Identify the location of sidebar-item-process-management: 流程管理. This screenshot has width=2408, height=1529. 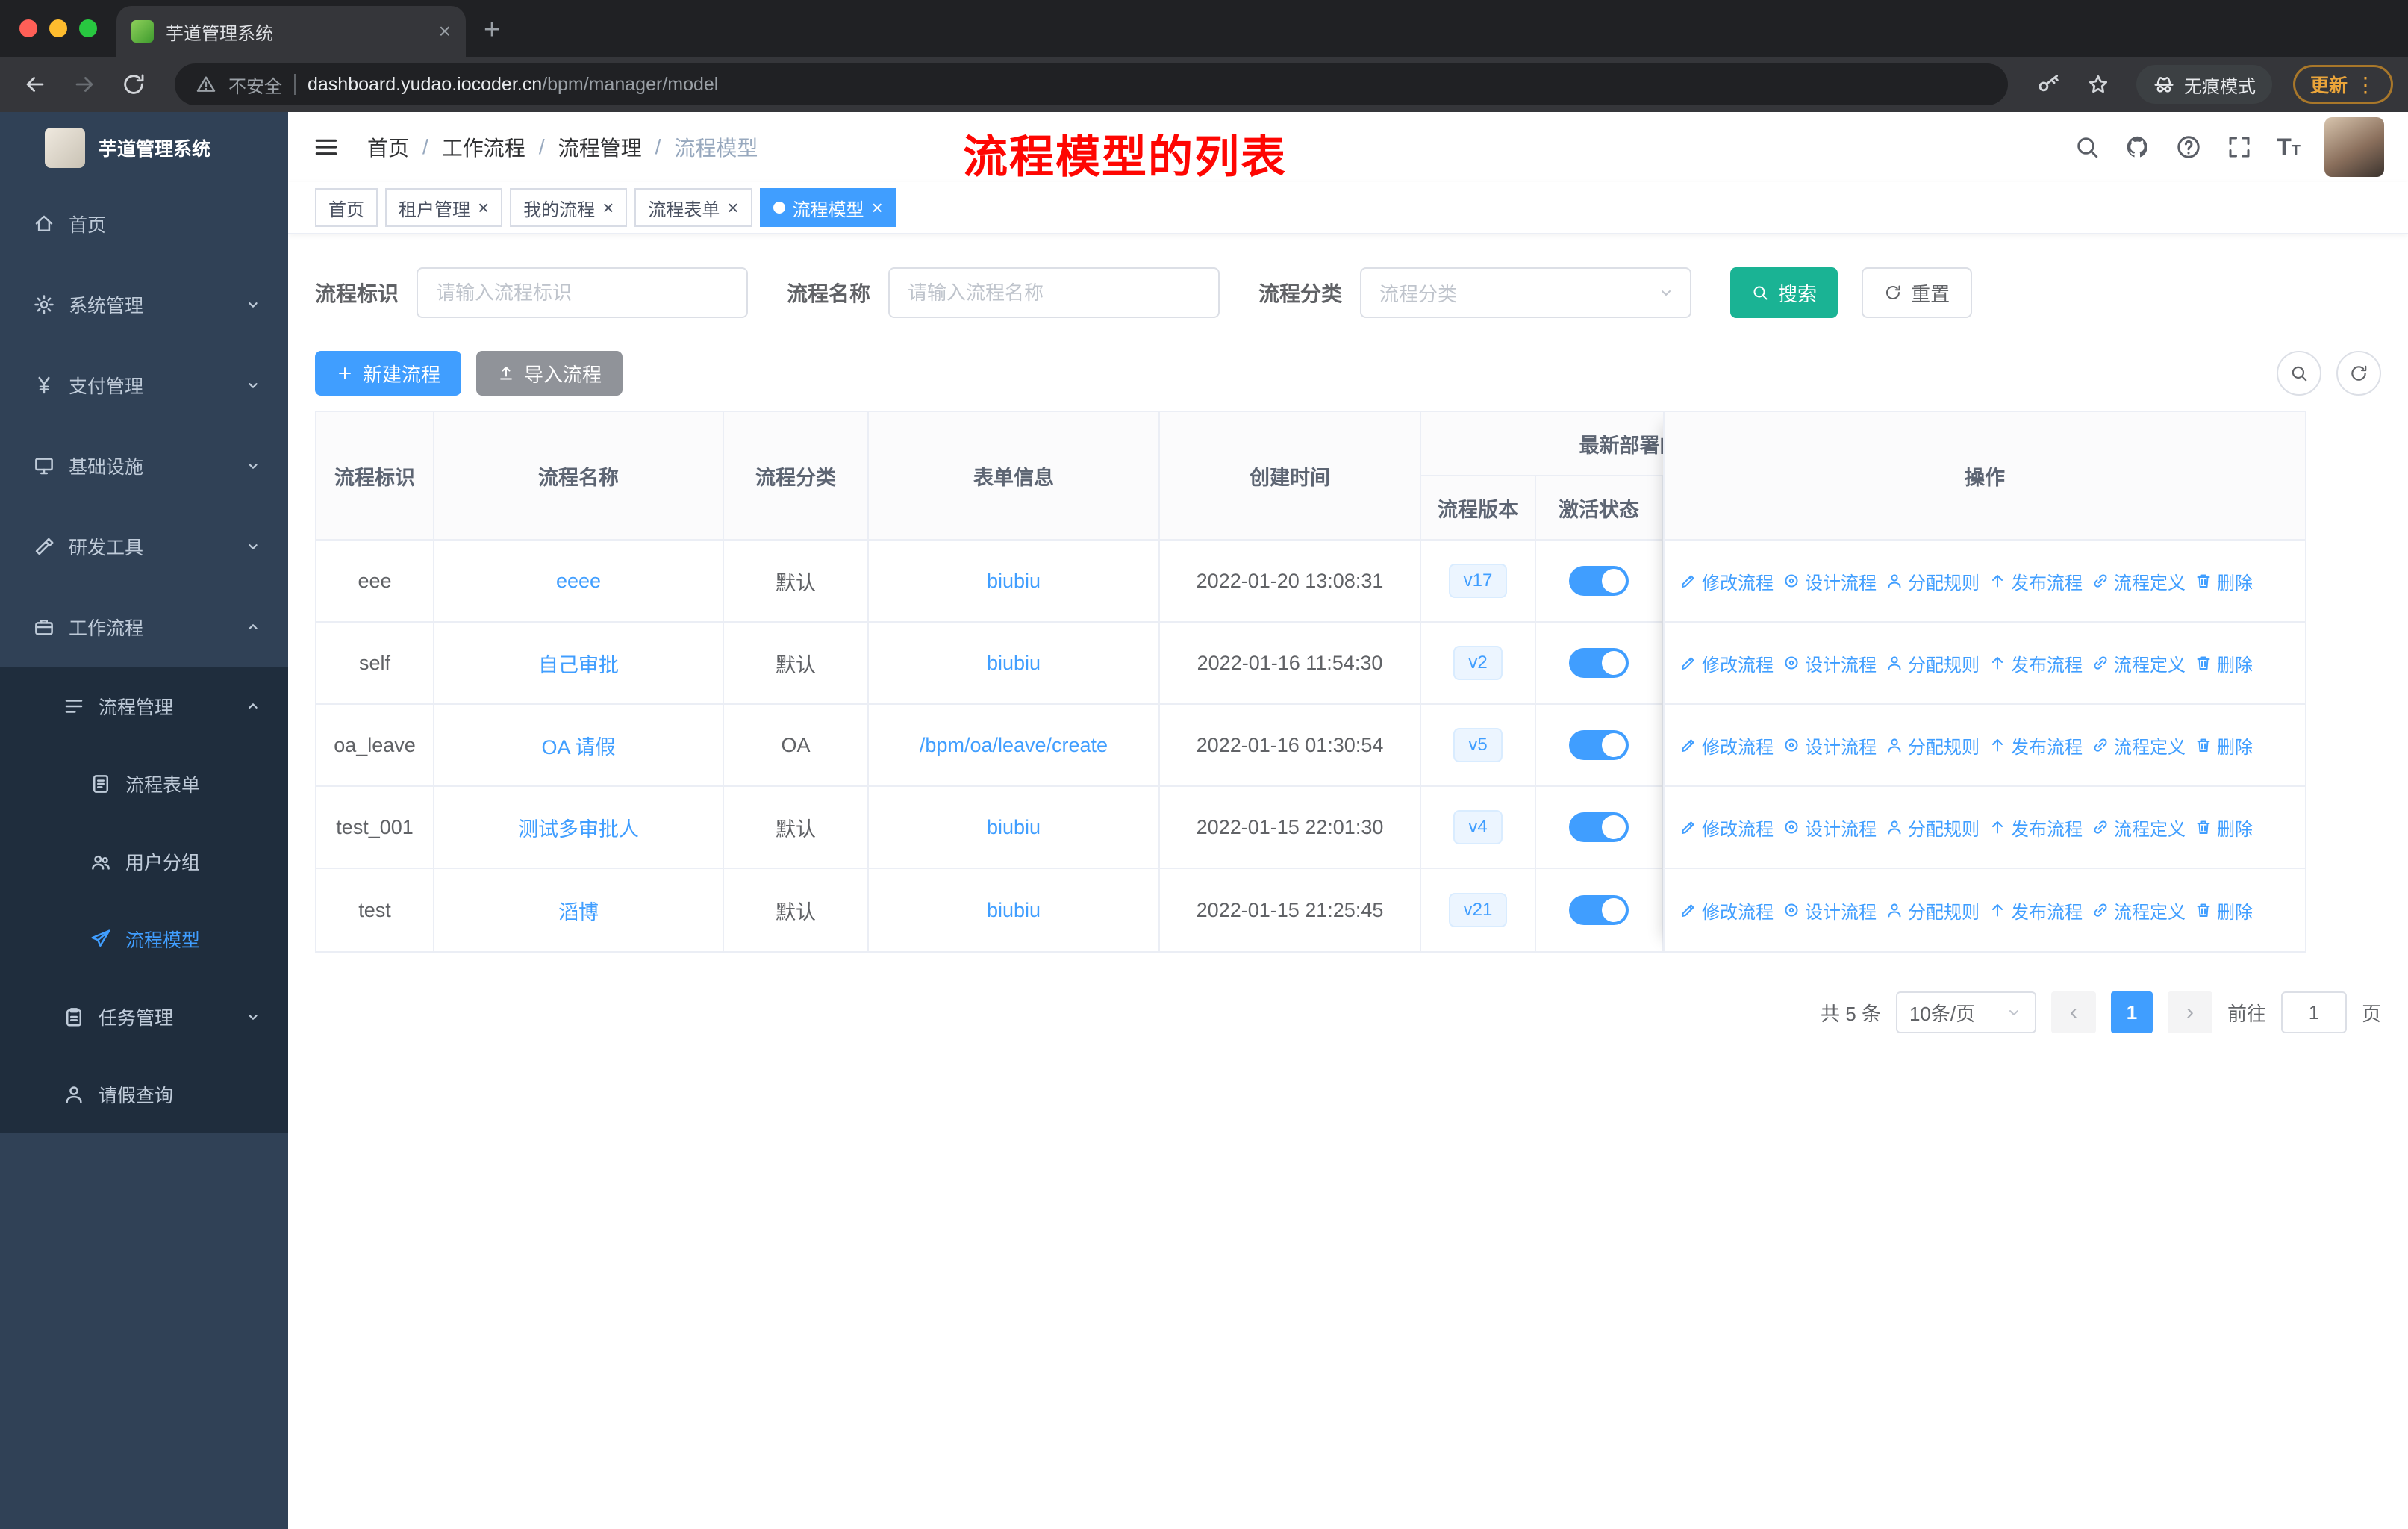
(144, 706).